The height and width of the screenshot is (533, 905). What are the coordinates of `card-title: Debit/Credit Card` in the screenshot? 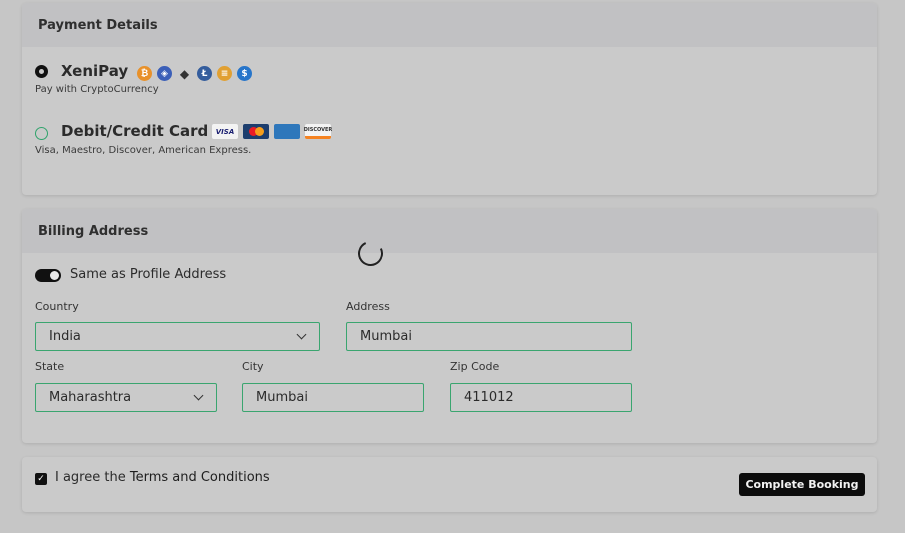 It's located at (135, 131).